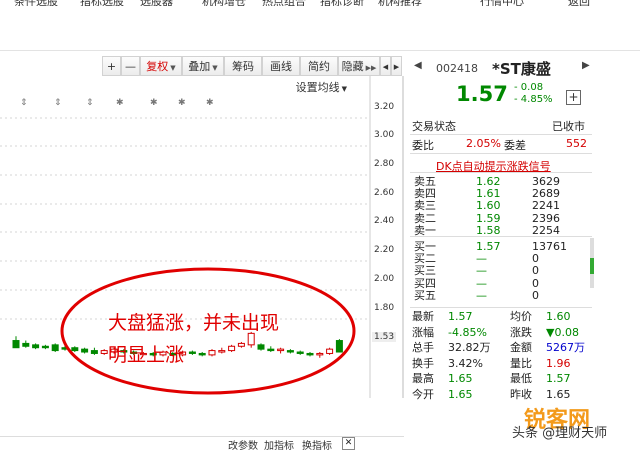 The height and width of the screenshot is (452, 640). I want to click on stat-label: 最高, so click(423, 378).